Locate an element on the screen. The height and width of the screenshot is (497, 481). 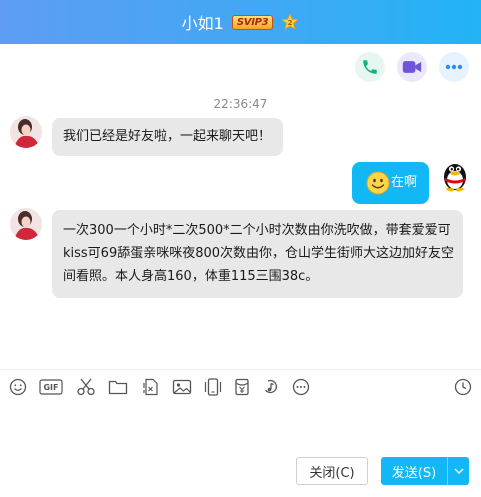
emoji-button is located at coordinates (18, 387).